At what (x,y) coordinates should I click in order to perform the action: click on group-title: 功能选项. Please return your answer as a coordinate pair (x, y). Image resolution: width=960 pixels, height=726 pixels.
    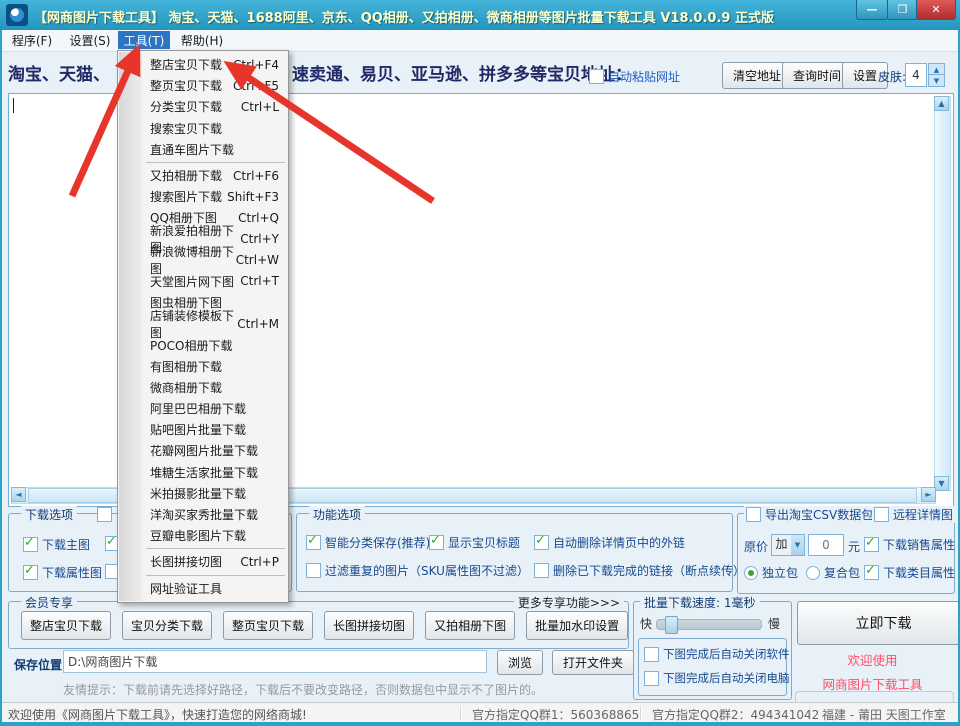
    Looking at the image, I should click on (337, 514).